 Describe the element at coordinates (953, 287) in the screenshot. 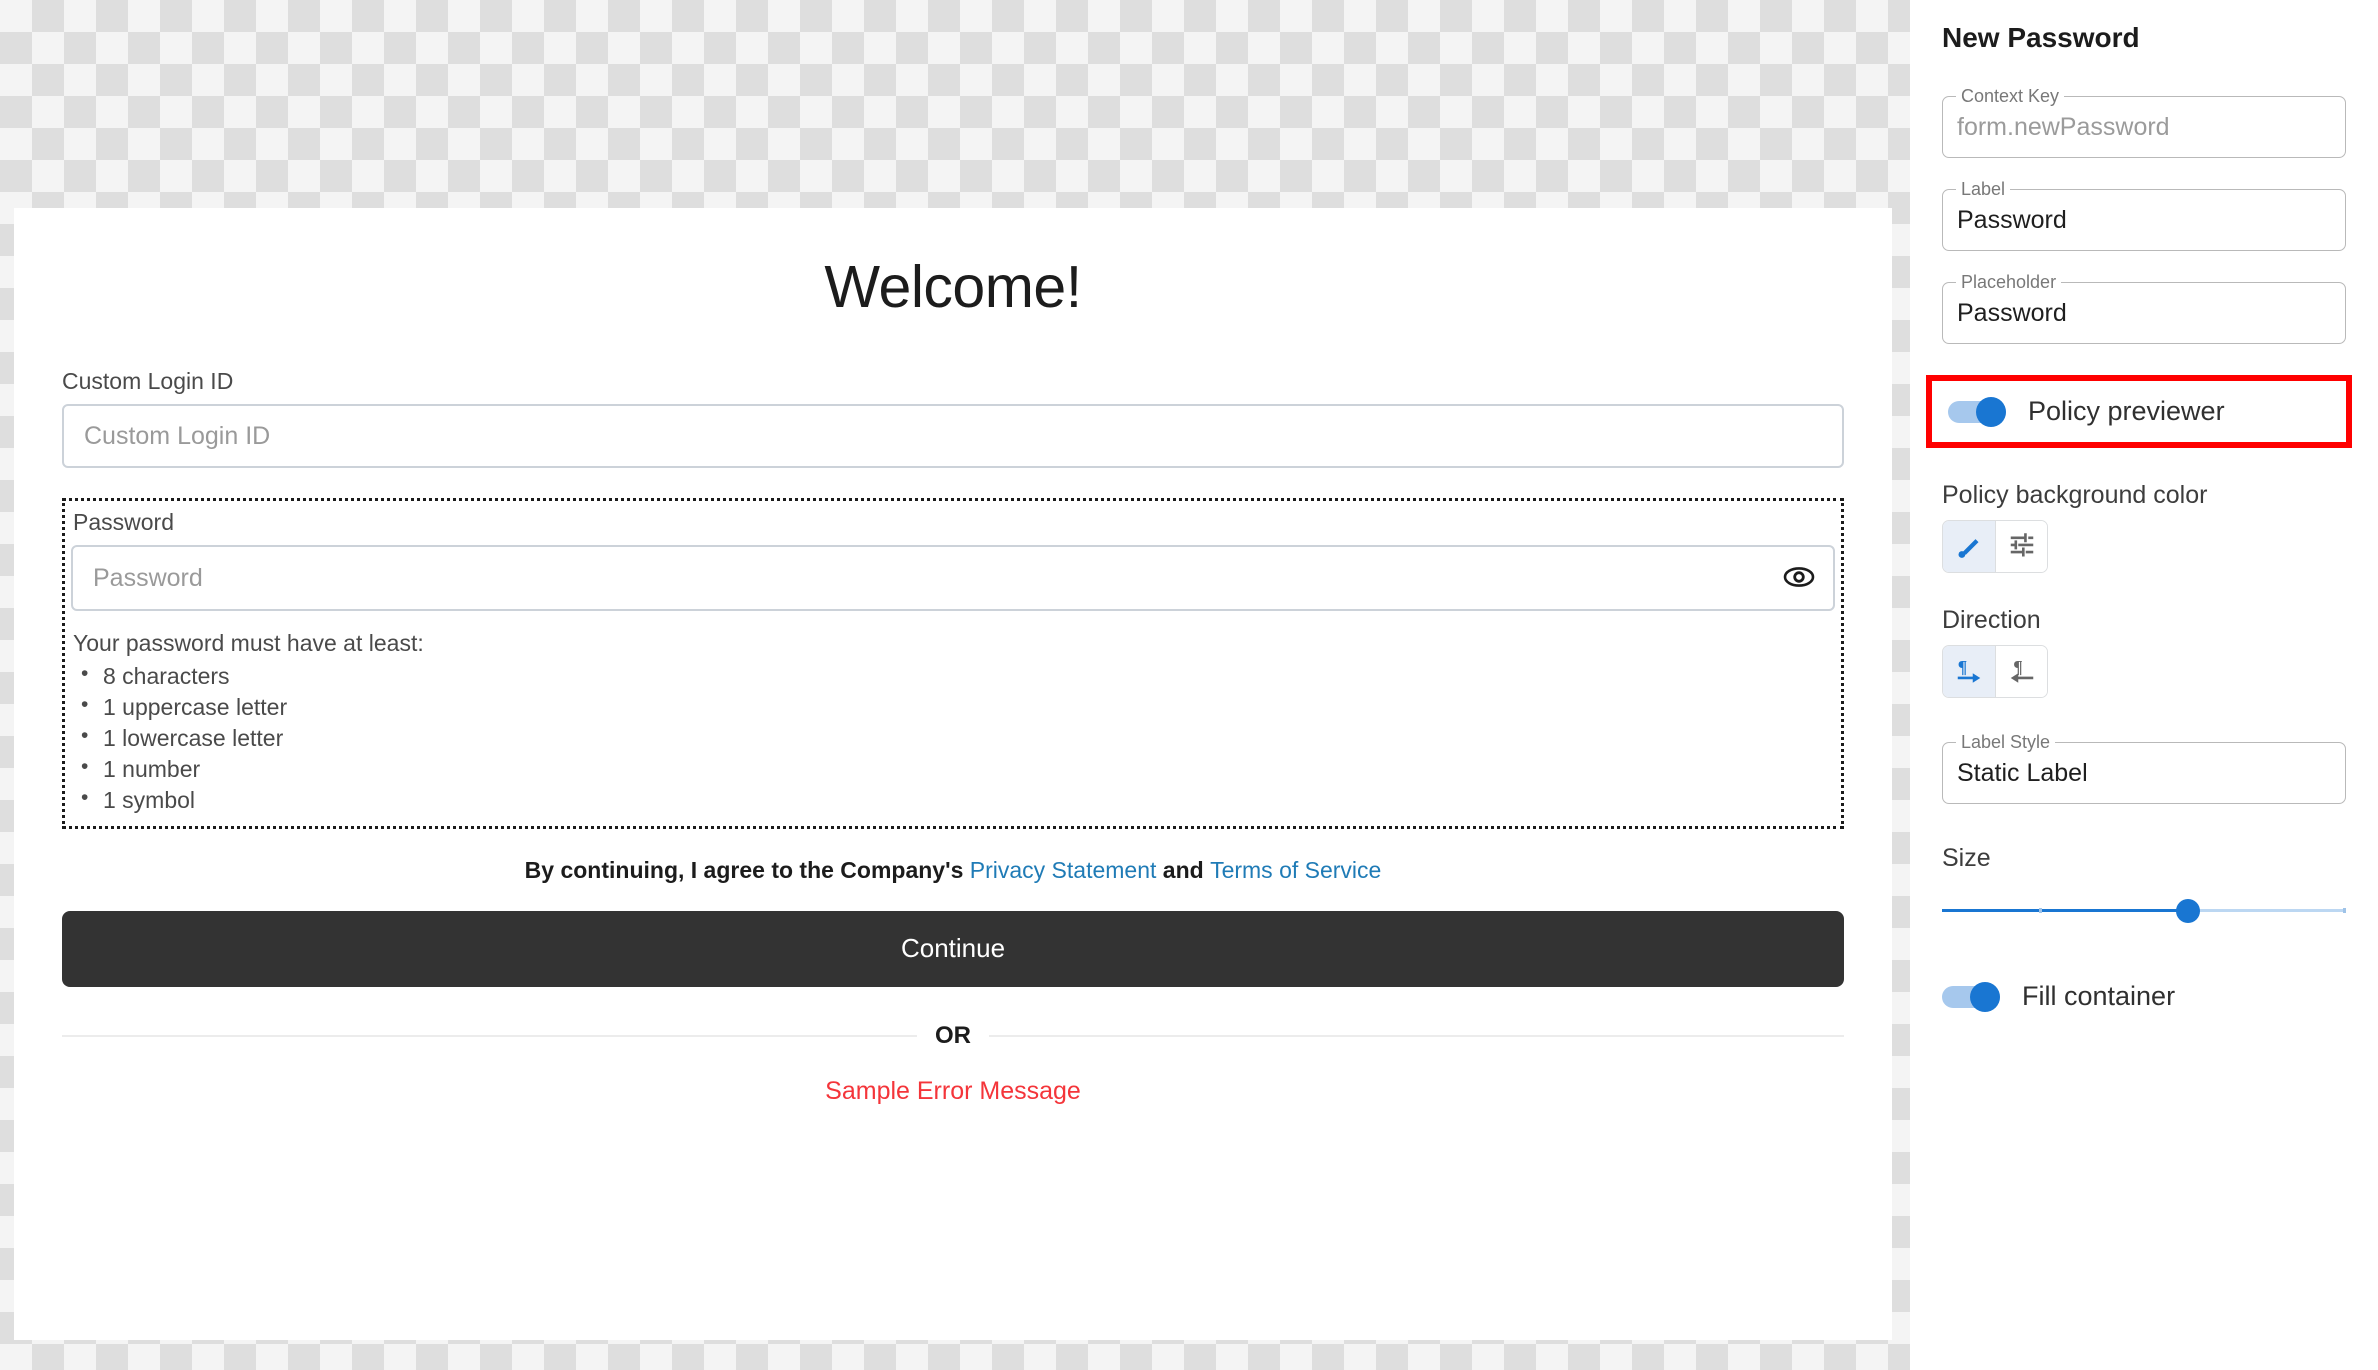

I see `page-title: Welcome!` at that location.